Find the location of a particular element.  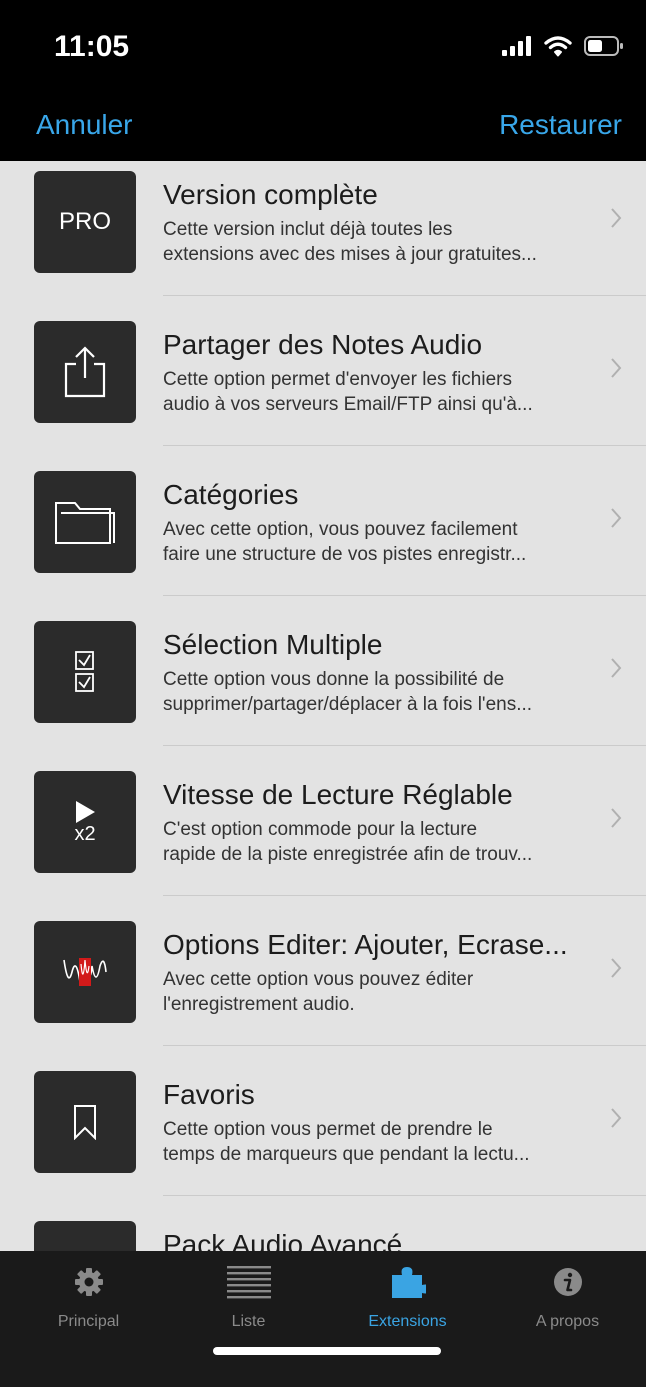

cancel-button: Annuler is located at coordinates (84, 125).